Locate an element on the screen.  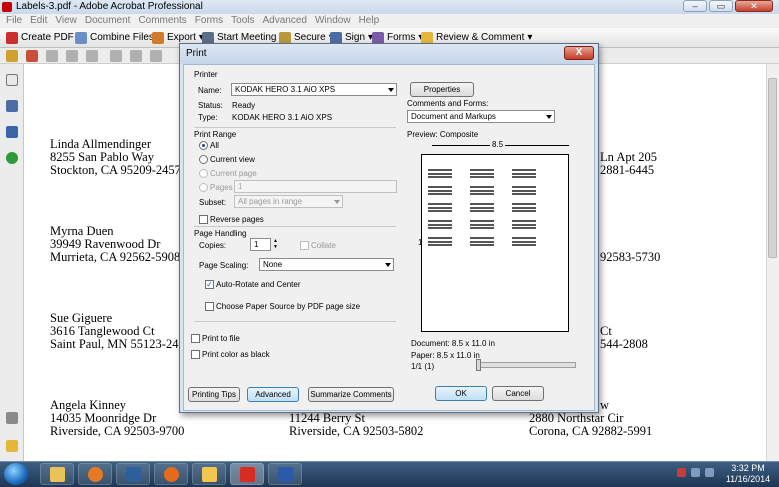
open-icon is located at coordinates (12, 56).